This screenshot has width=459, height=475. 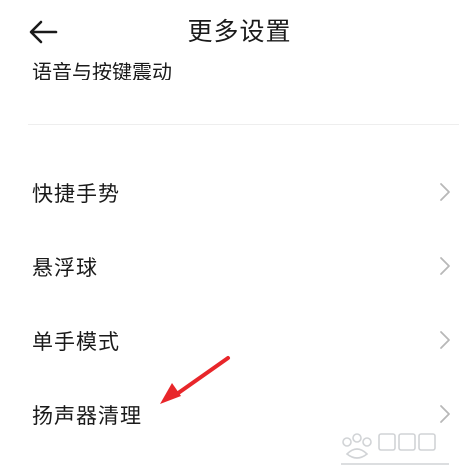 What do you see at coordinates (65, 268) in the screenshot?
I see `list-item-label: 悬浮球` at bounding box center [65, 268].